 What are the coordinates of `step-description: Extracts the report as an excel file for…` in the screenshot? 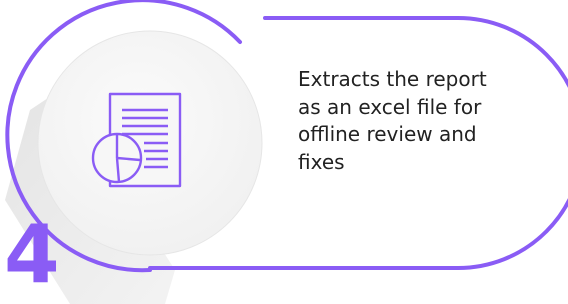 It's located at (392, 120).